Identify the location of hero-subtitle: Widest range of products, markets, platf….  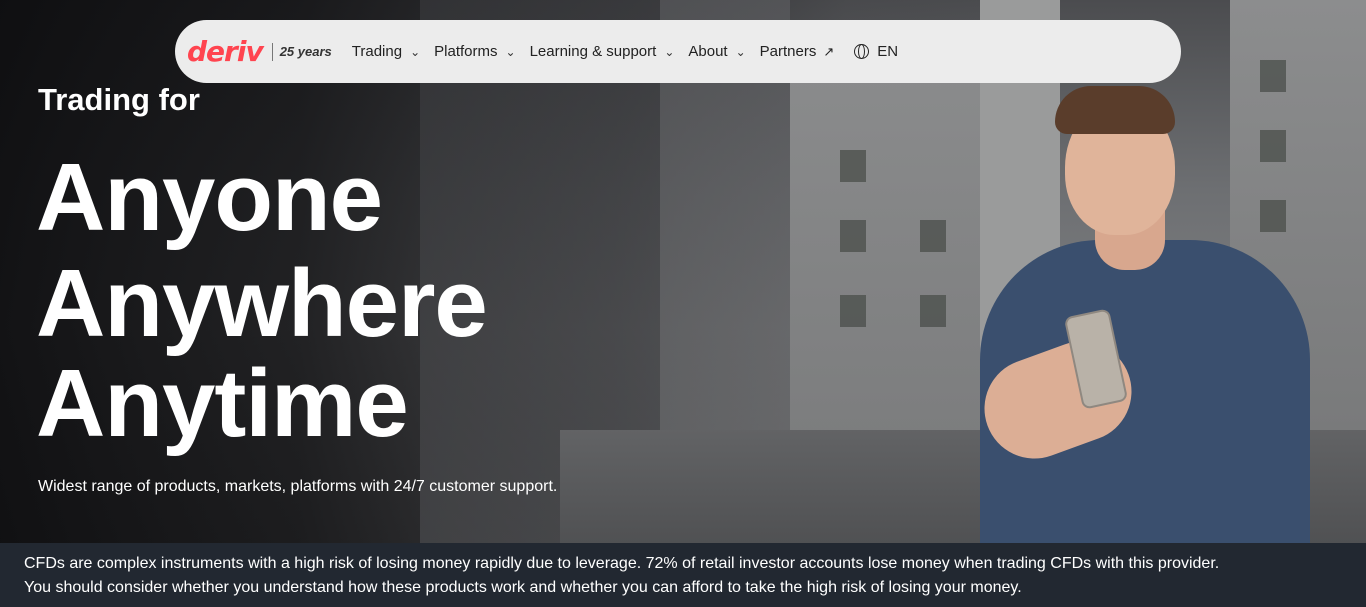
(298, 486).